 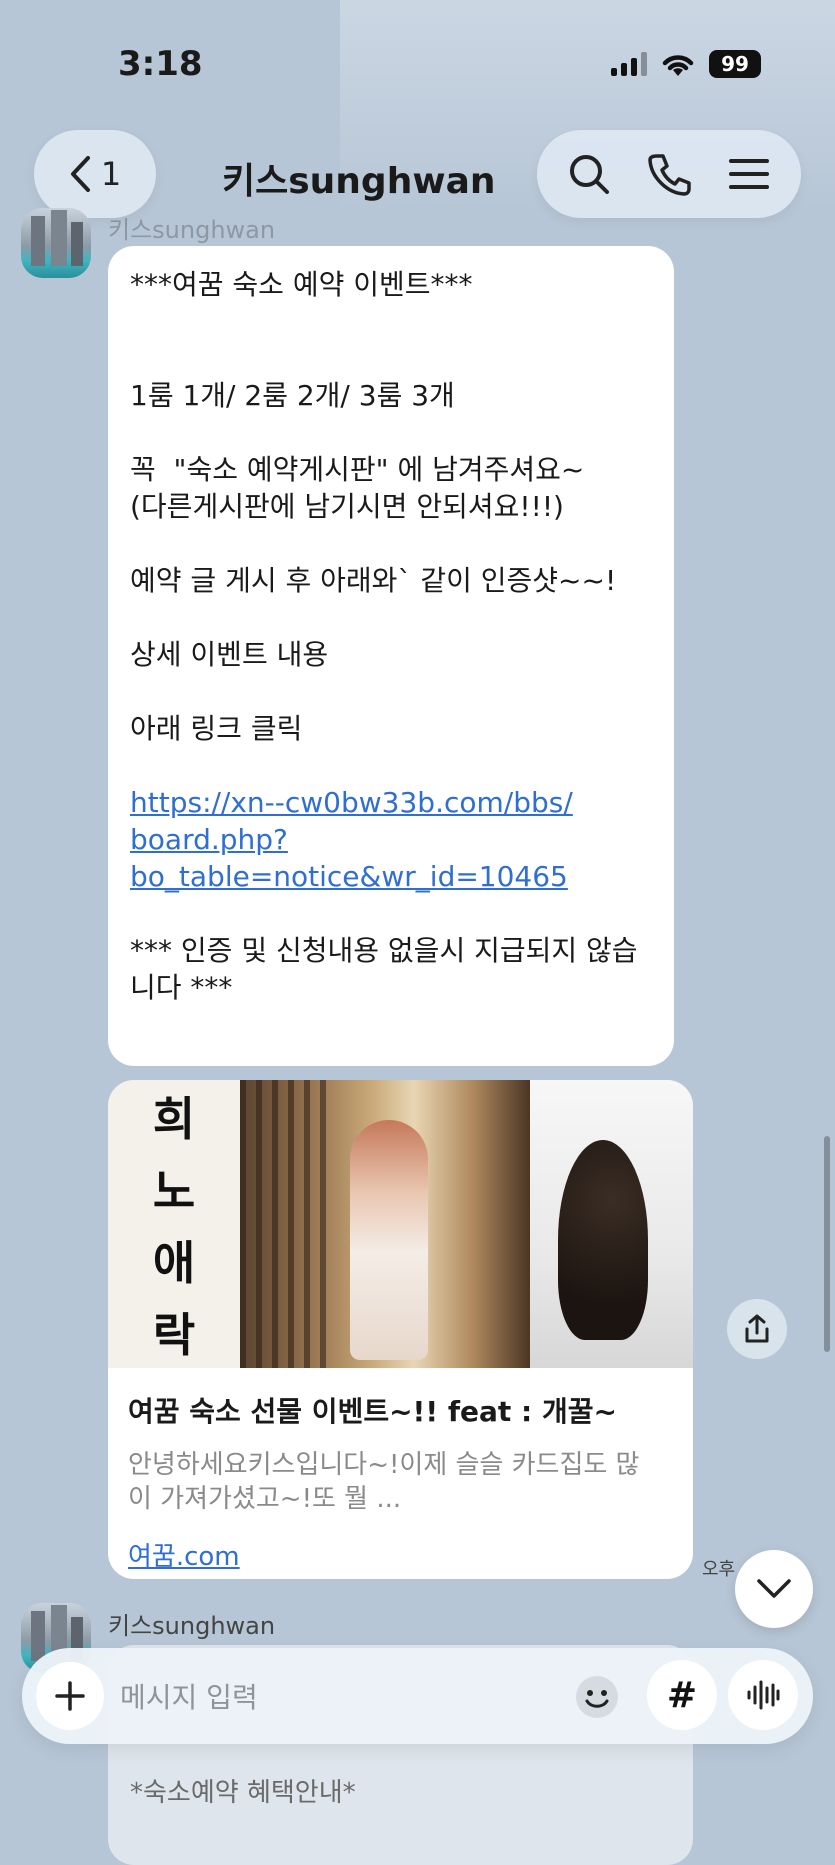 What do you see at coordinates (174, 1191) in the screenshot?
I see `calligraphy-char: 노` at bounding box center [174, 1191].